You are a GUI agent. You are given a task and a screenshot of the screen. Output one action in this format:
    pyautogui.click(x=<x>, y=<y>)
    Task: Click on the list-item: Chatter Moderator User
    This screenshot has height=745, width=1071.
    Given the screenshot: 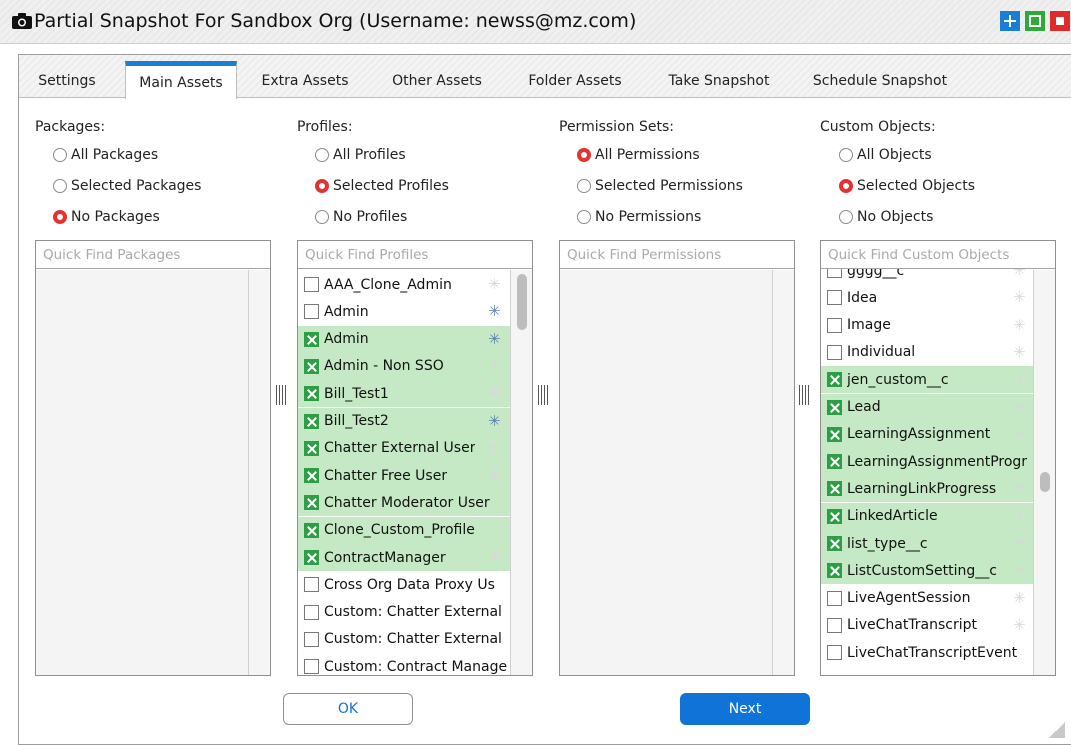 What is the action you would take?
    pyautogui.click(x=404, y=503)
    